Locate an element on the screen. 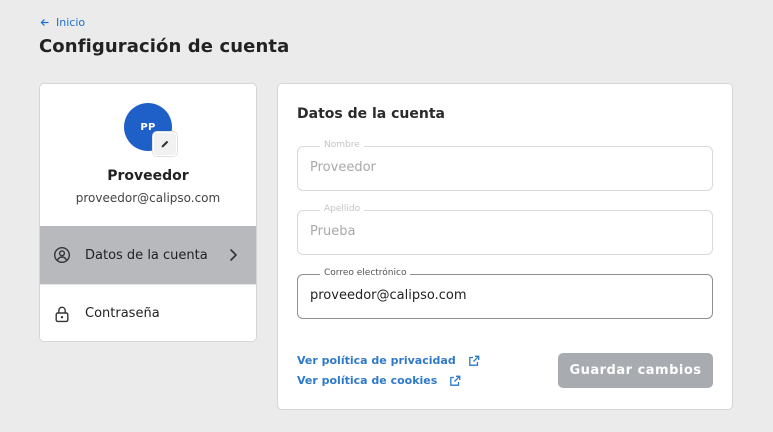 This screenshot has width=773, height=432. arrow-left-icon is located at coordinates (44, 22).